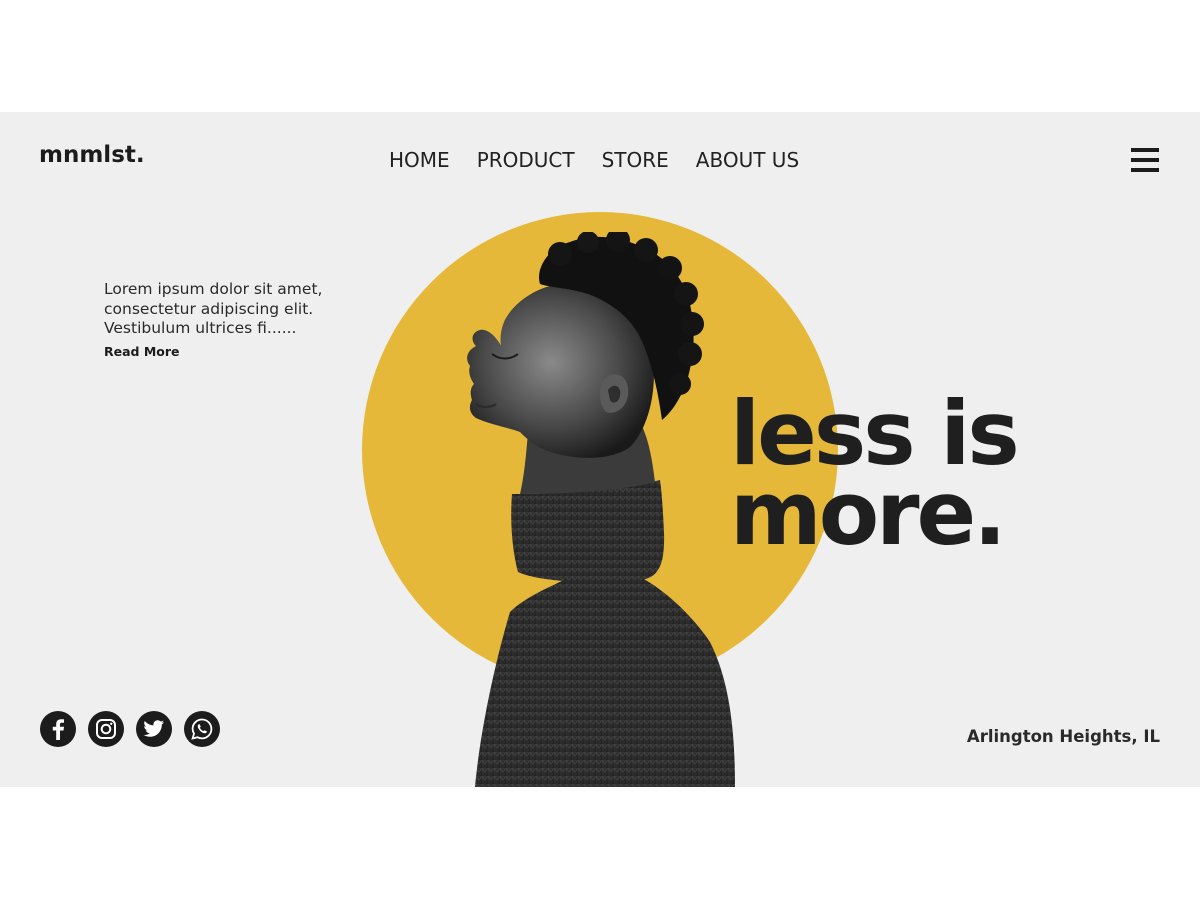 Image resolution: width=1200 pixels, height=900 pixels. What do you see at coordinates (868, 513) in the screenshot?
I see `headline-line-2: more.` at bounding box center [868, 513].